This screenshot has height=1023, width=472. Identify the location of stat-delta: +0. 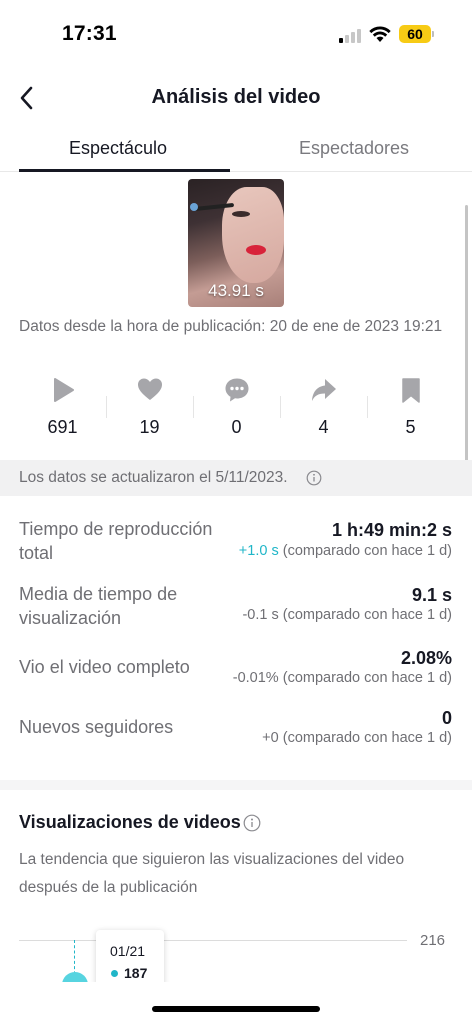
(270, 738).